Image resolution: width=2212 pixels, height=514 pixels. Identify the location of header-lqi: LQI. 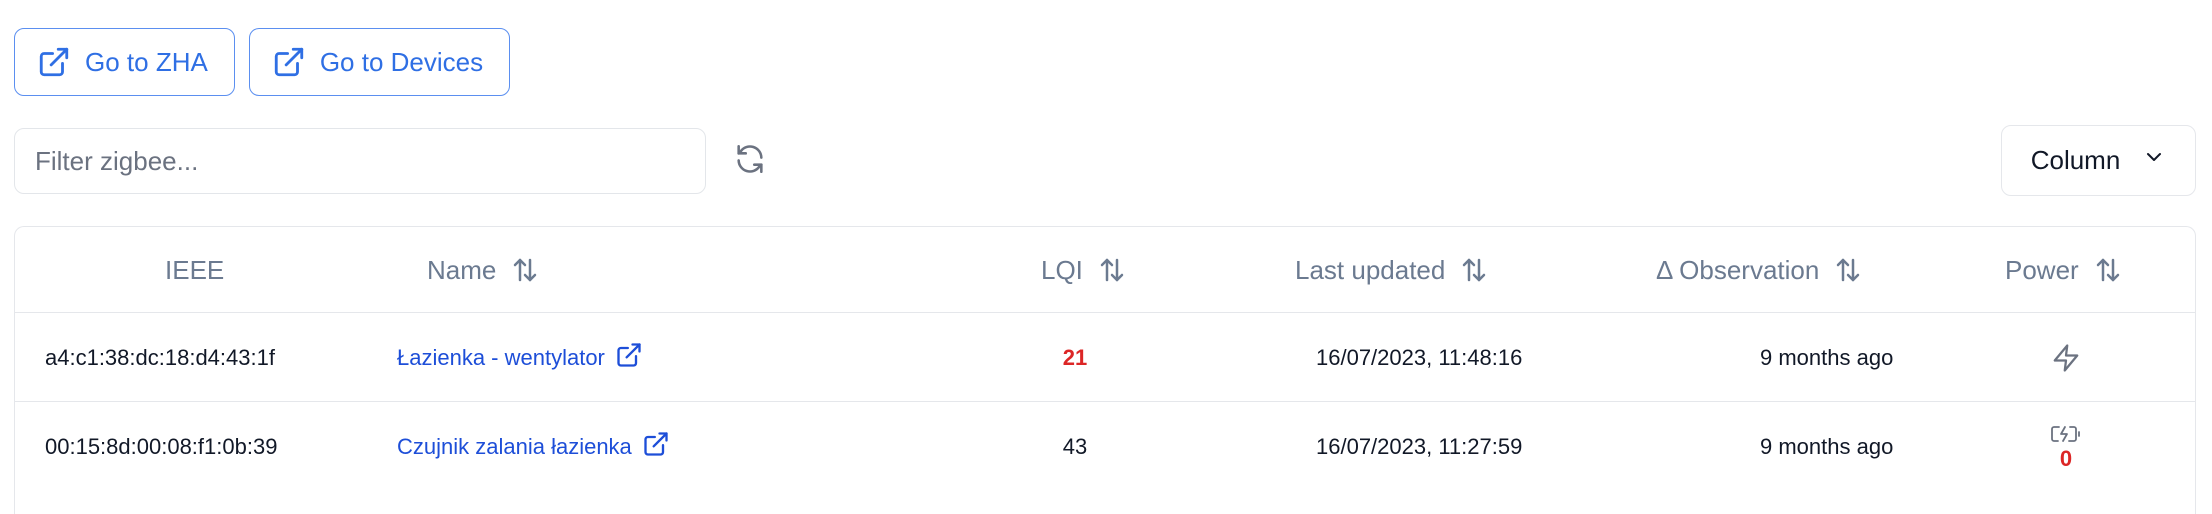
(1084, 270).